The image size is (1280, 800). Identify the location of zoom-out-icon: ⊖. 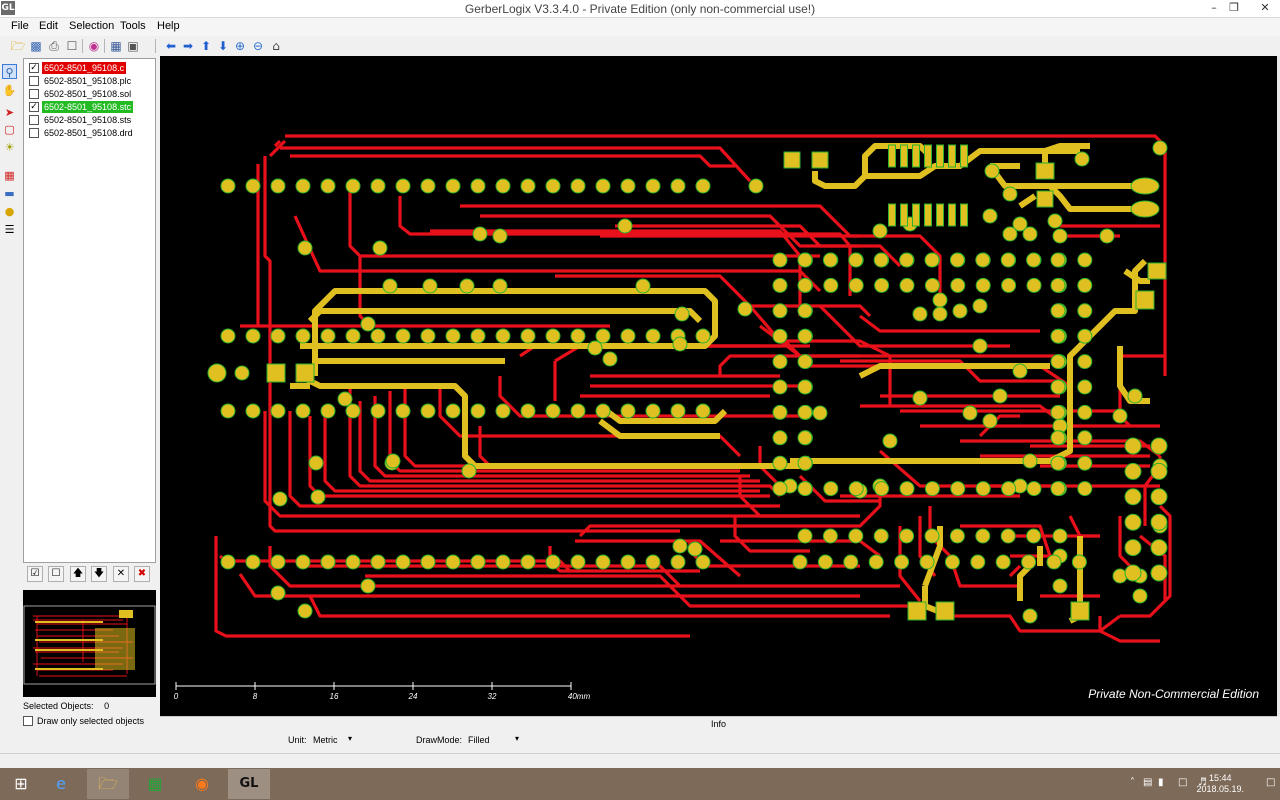
(258, 46).